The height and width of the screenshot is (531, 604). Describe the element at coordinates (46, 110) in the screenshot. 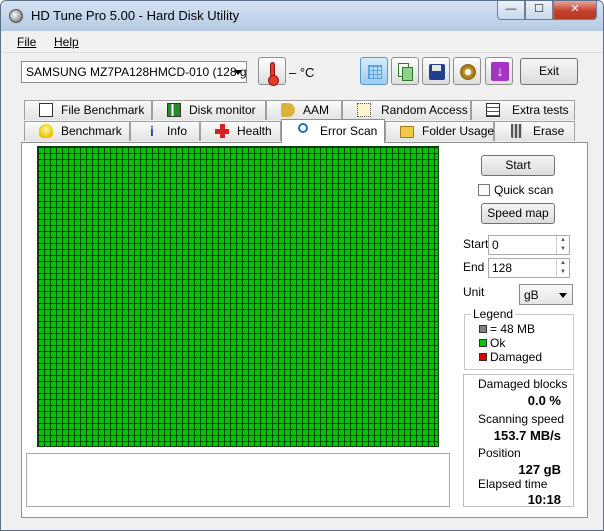

I see `file-benchmark-icon` at that location.